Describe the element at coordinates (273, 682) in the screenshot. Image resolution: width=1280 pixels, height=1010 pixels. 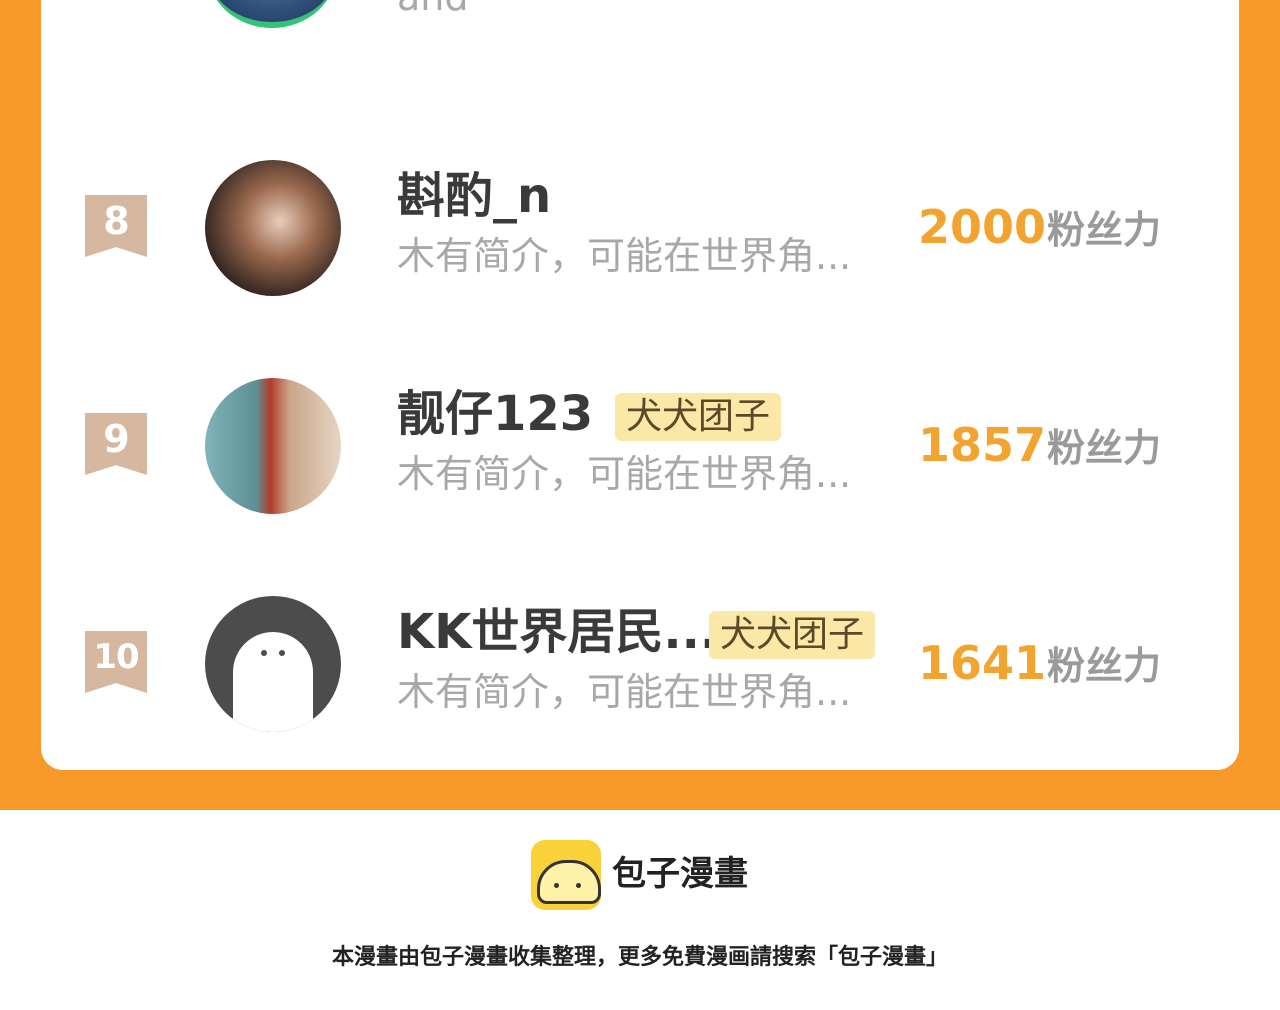
I see `default-avatar-icon` at that location.